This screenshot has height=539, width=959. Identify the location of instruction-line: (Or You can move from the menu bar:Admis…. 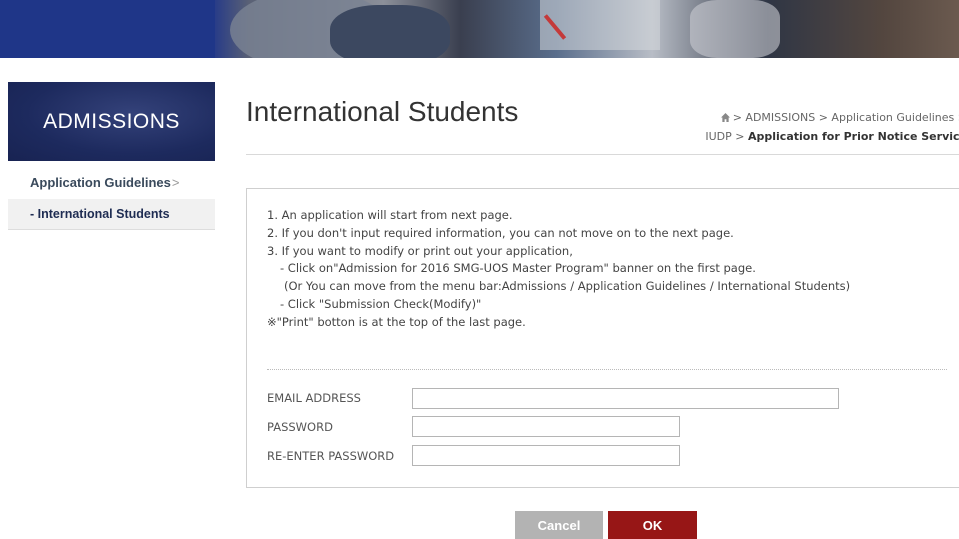
(567, 286).